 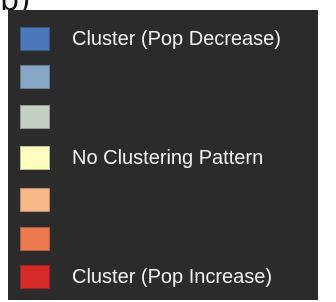 I want to click on legend-item: No Clustering Pattern, so click(x=141, y=158).